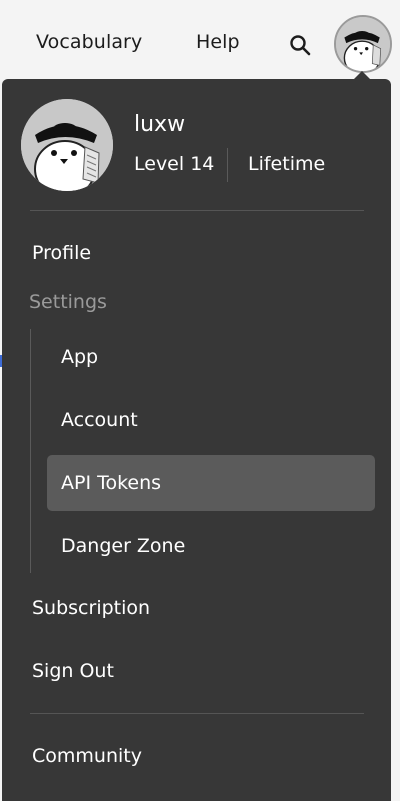 The width and height of the screenshot is (400, 801). I want to click on username: luxw, so click(160, 124).